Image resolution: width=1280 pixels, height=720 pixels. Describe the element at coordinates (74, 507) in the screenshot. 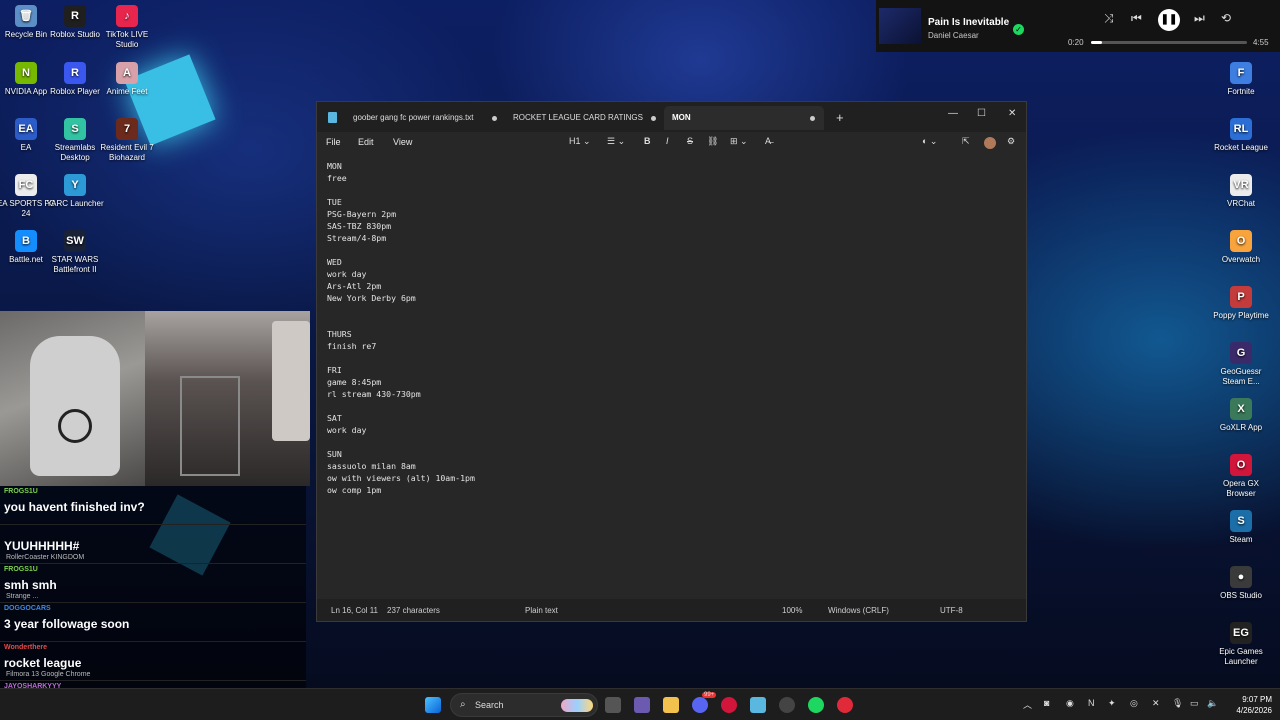

I see `chat-text: you havent finished inv?` at that location.